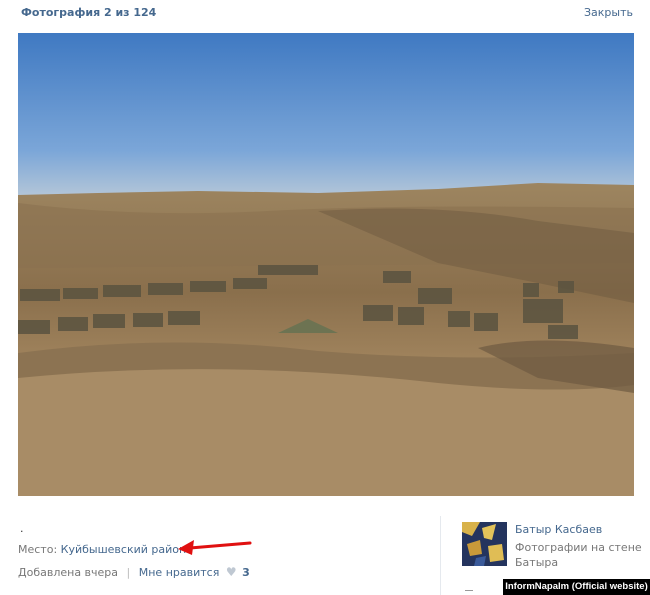  Describe the element at coordinates (134, 572) in the screenshot. I see `photo-meta-line: Добавлена вчера | Мне нравится ♥ 3` at that location.